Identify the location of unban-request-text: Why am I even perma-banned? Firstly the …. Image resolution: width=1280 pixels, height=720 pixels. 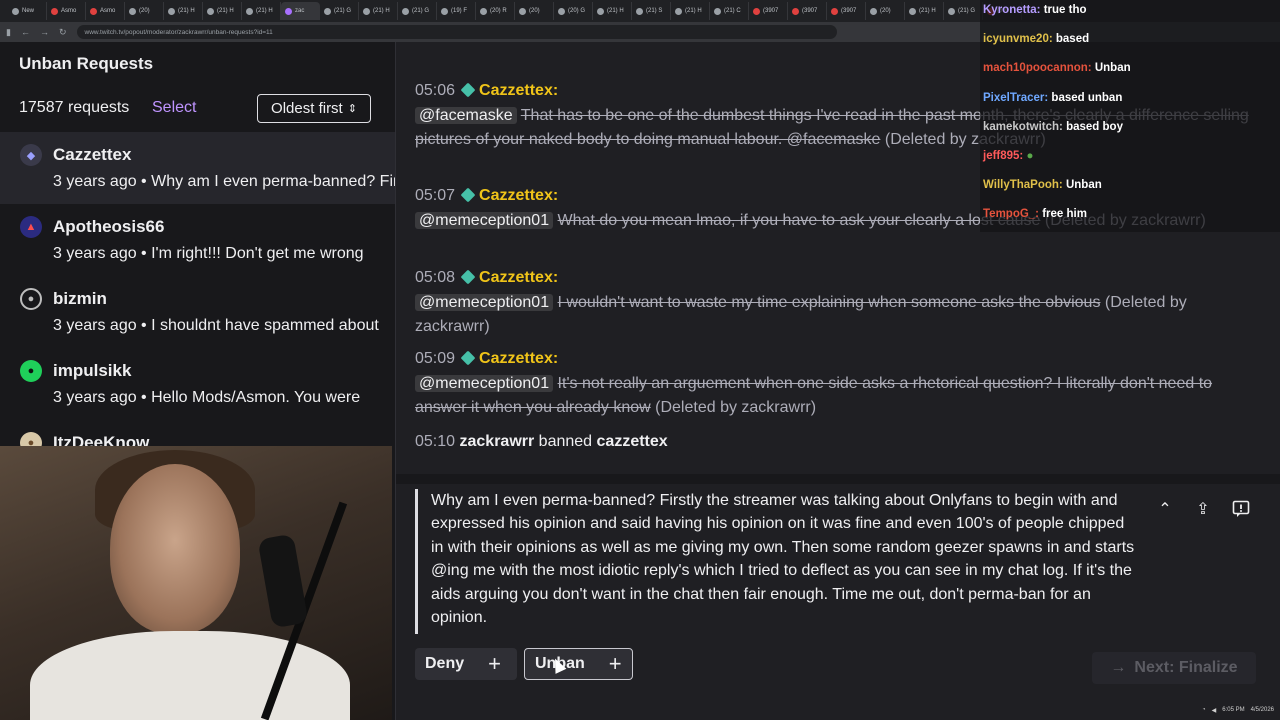
(776, 561).